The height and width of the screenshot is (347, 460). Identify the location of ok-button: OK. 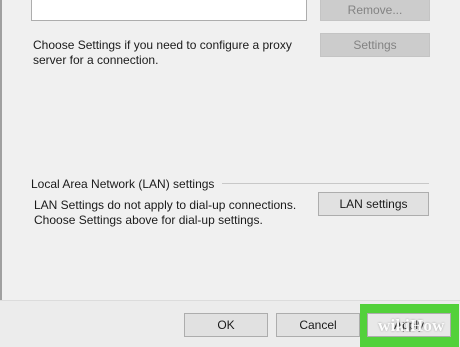
(226, 325).